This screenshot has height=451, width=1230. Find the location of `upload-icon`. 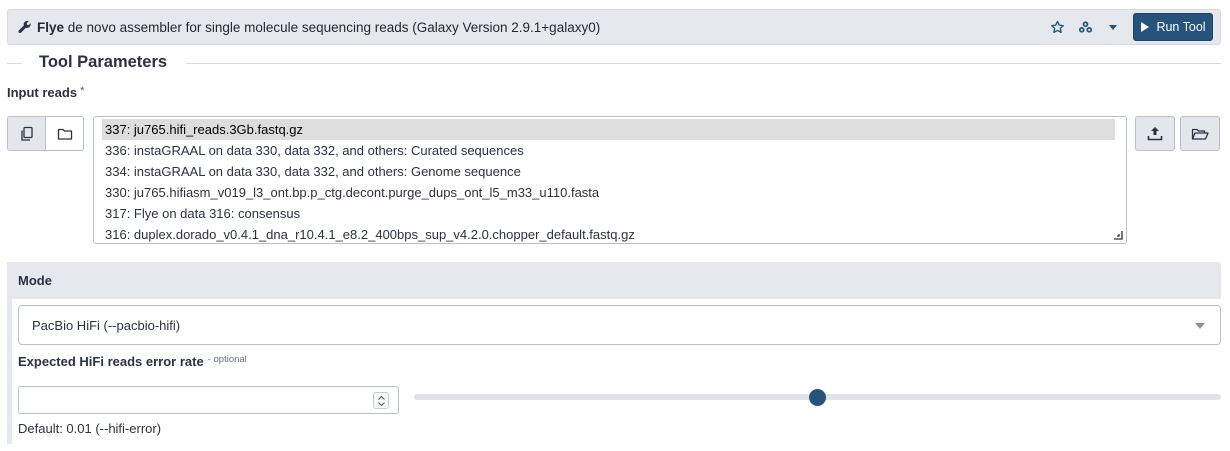

upload-icon is located at coordinates (1155, 134).